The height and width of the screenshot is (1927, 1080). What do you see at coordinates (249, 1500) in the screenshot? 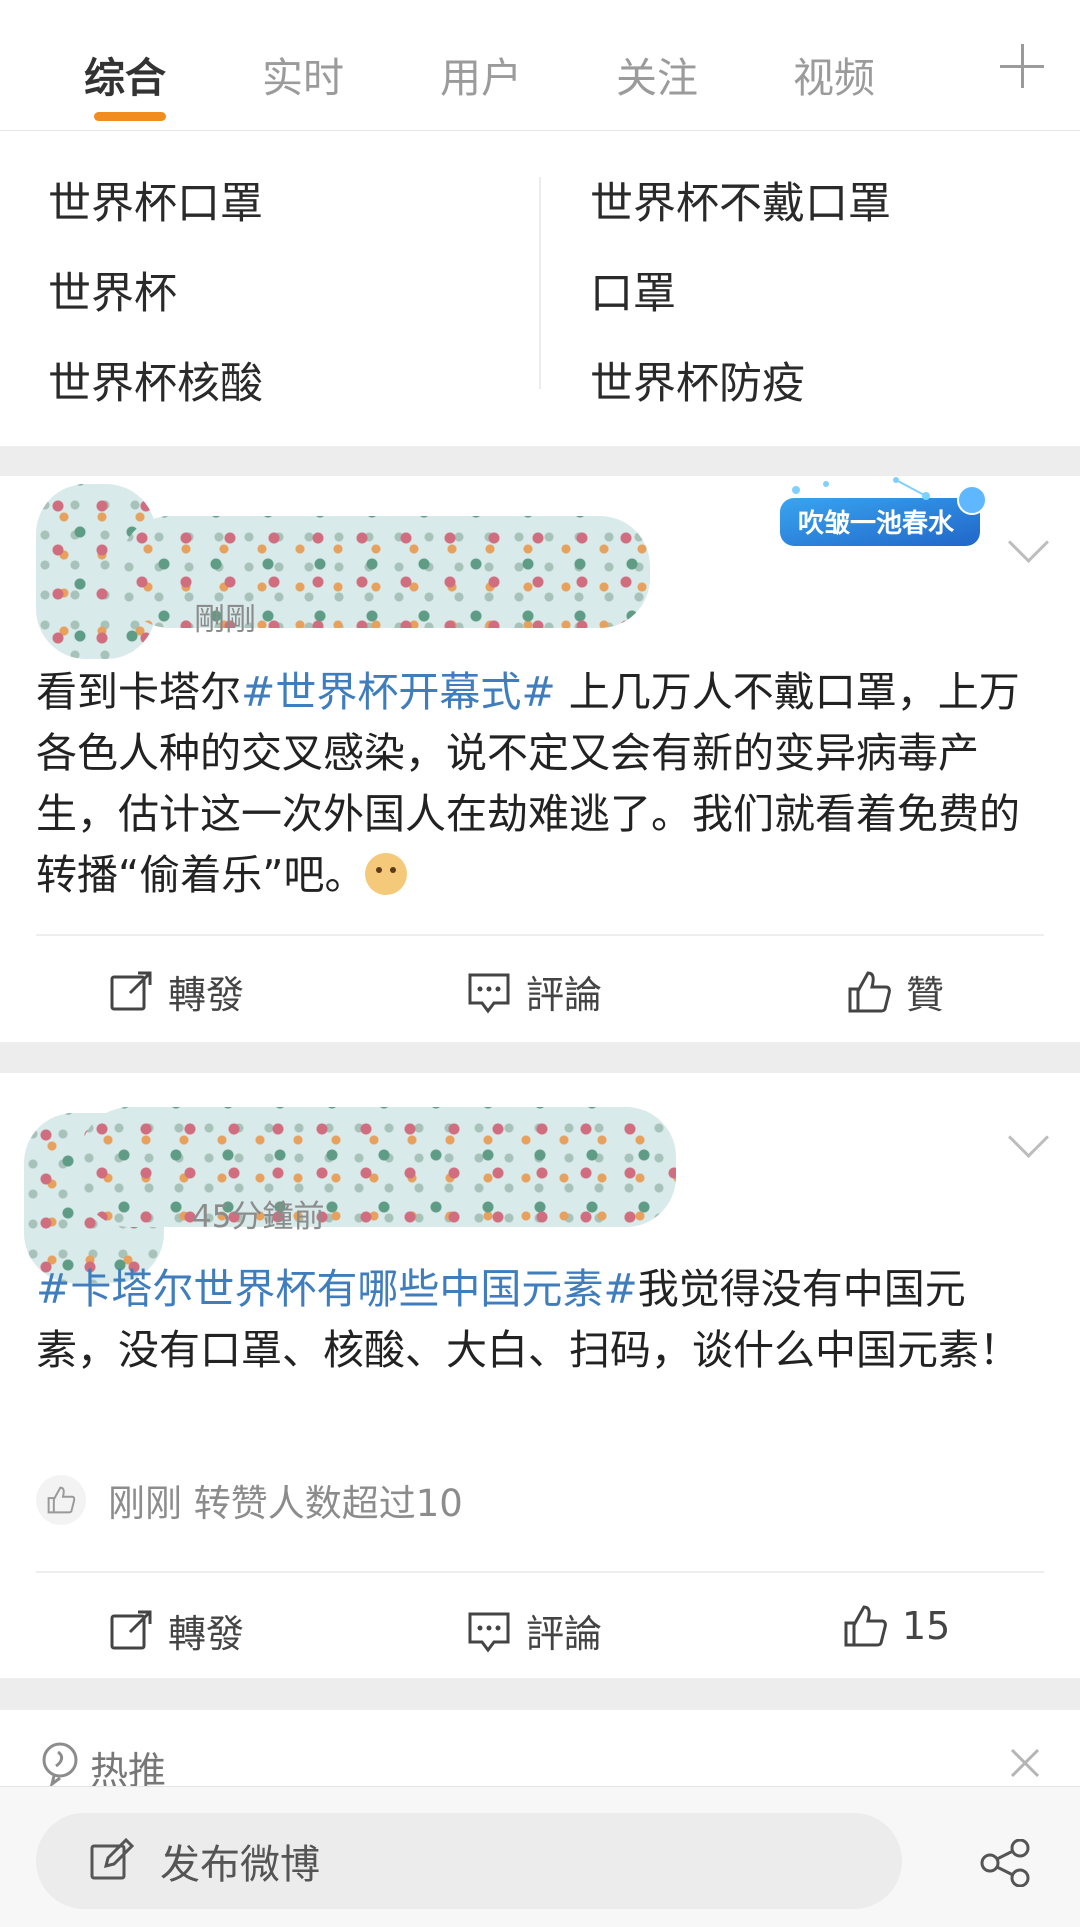
I see `liked-info: 刚刚 转赞人数超过10` at bounding box center [249, 1500].